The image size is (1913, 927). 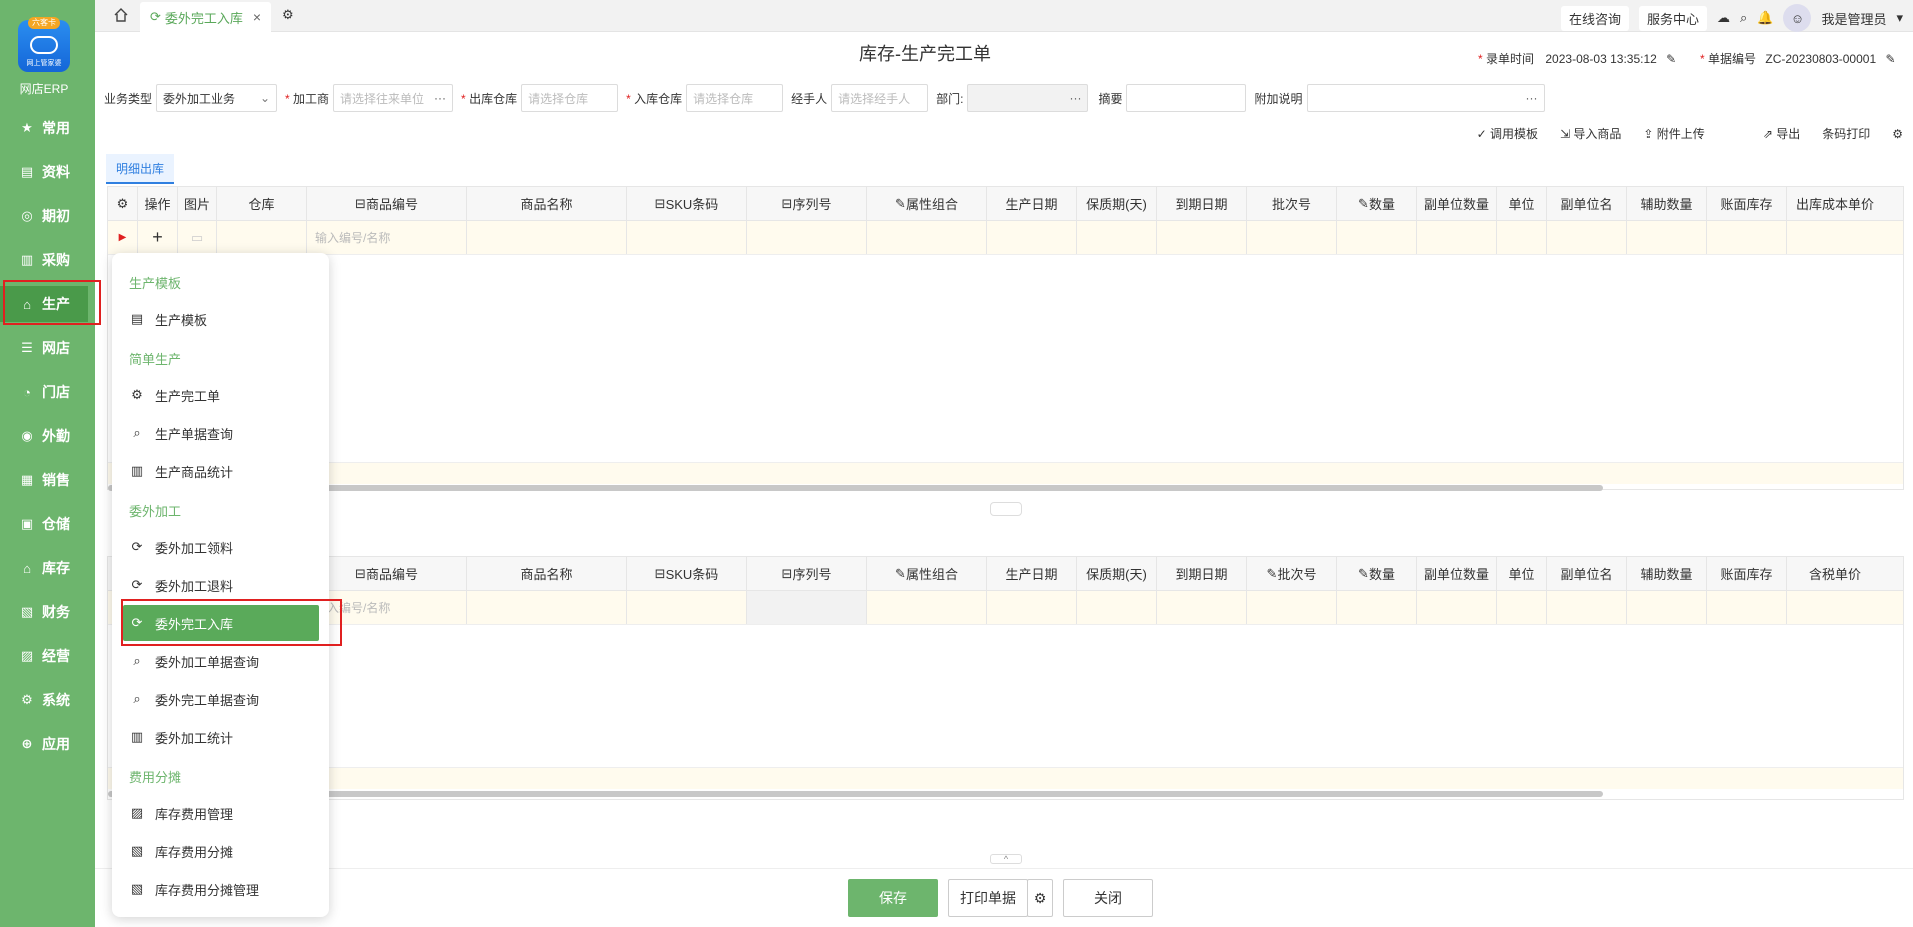 I want to click on menu-item-cost-allocate: ▧ 库存费用分摊, so click(x=224, y=851).